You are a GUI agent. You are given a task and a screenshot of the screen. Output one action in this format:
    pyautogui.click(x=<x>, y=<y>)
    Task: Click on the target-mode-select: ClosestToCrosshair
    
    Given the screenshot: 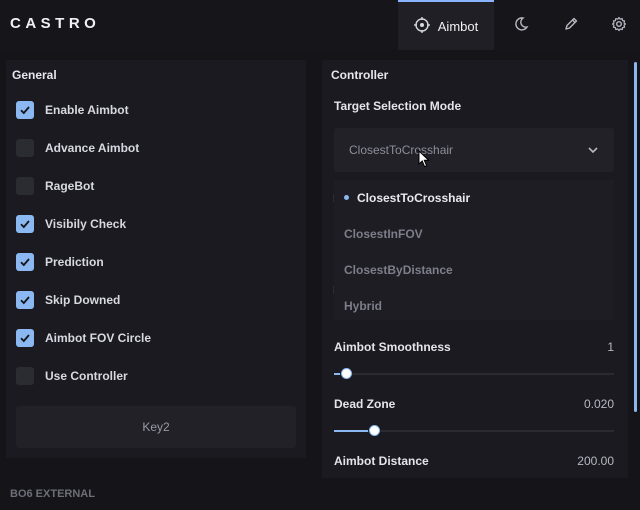 What is the action you would take?
    pyautogui.click(x=474, y=150)
    